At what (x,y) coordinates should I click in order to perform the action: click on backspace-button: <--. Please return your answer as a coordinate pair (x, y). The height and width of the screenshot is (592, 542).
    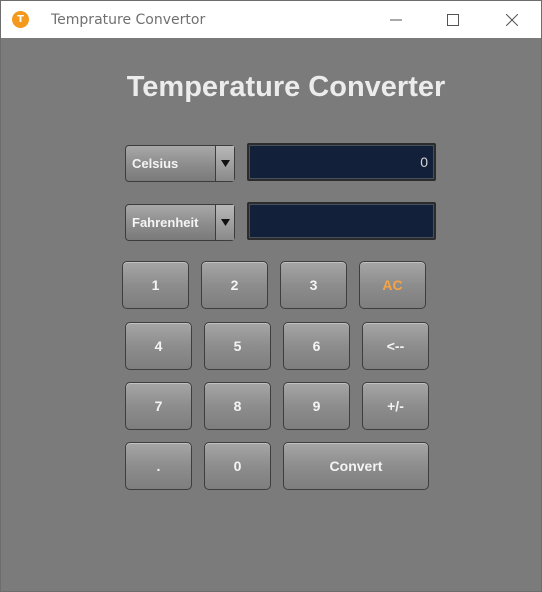
    Looking at the image, I should click on (395, 346).